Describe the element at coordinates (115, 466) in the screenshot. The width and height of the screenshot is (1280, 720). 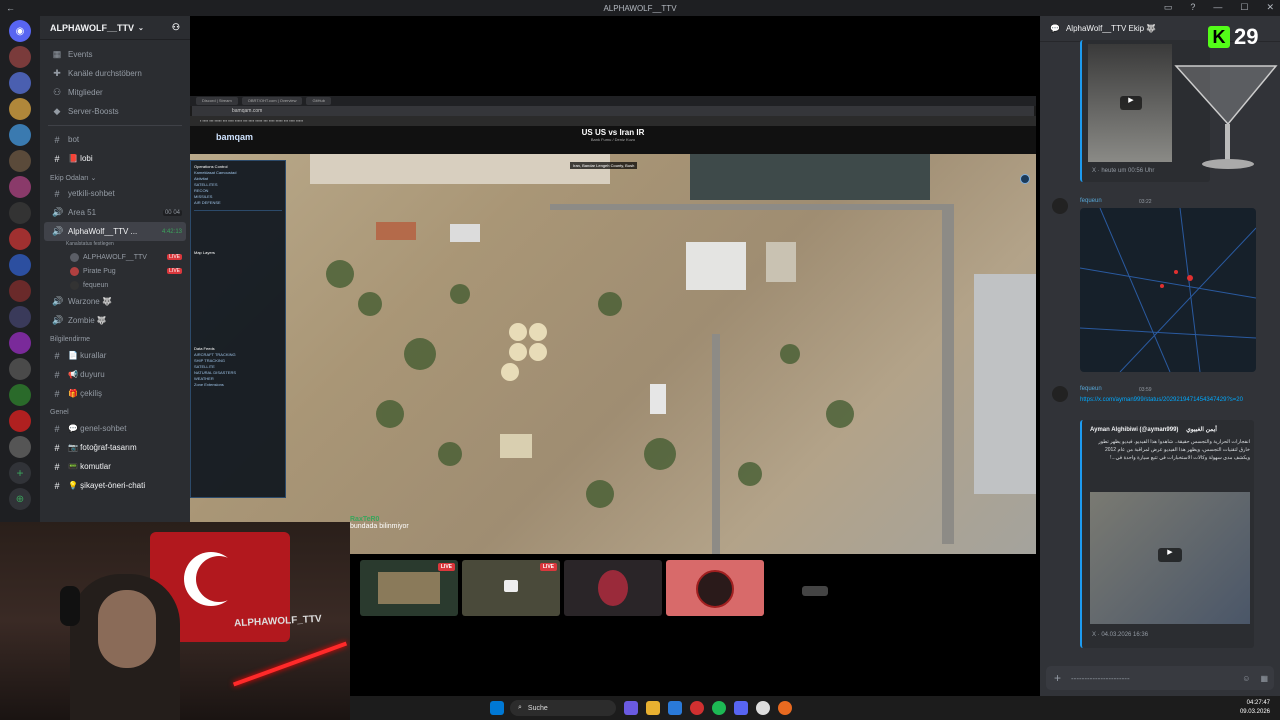
I see `channel-komutlar: # 📟 komutlar` at that location.